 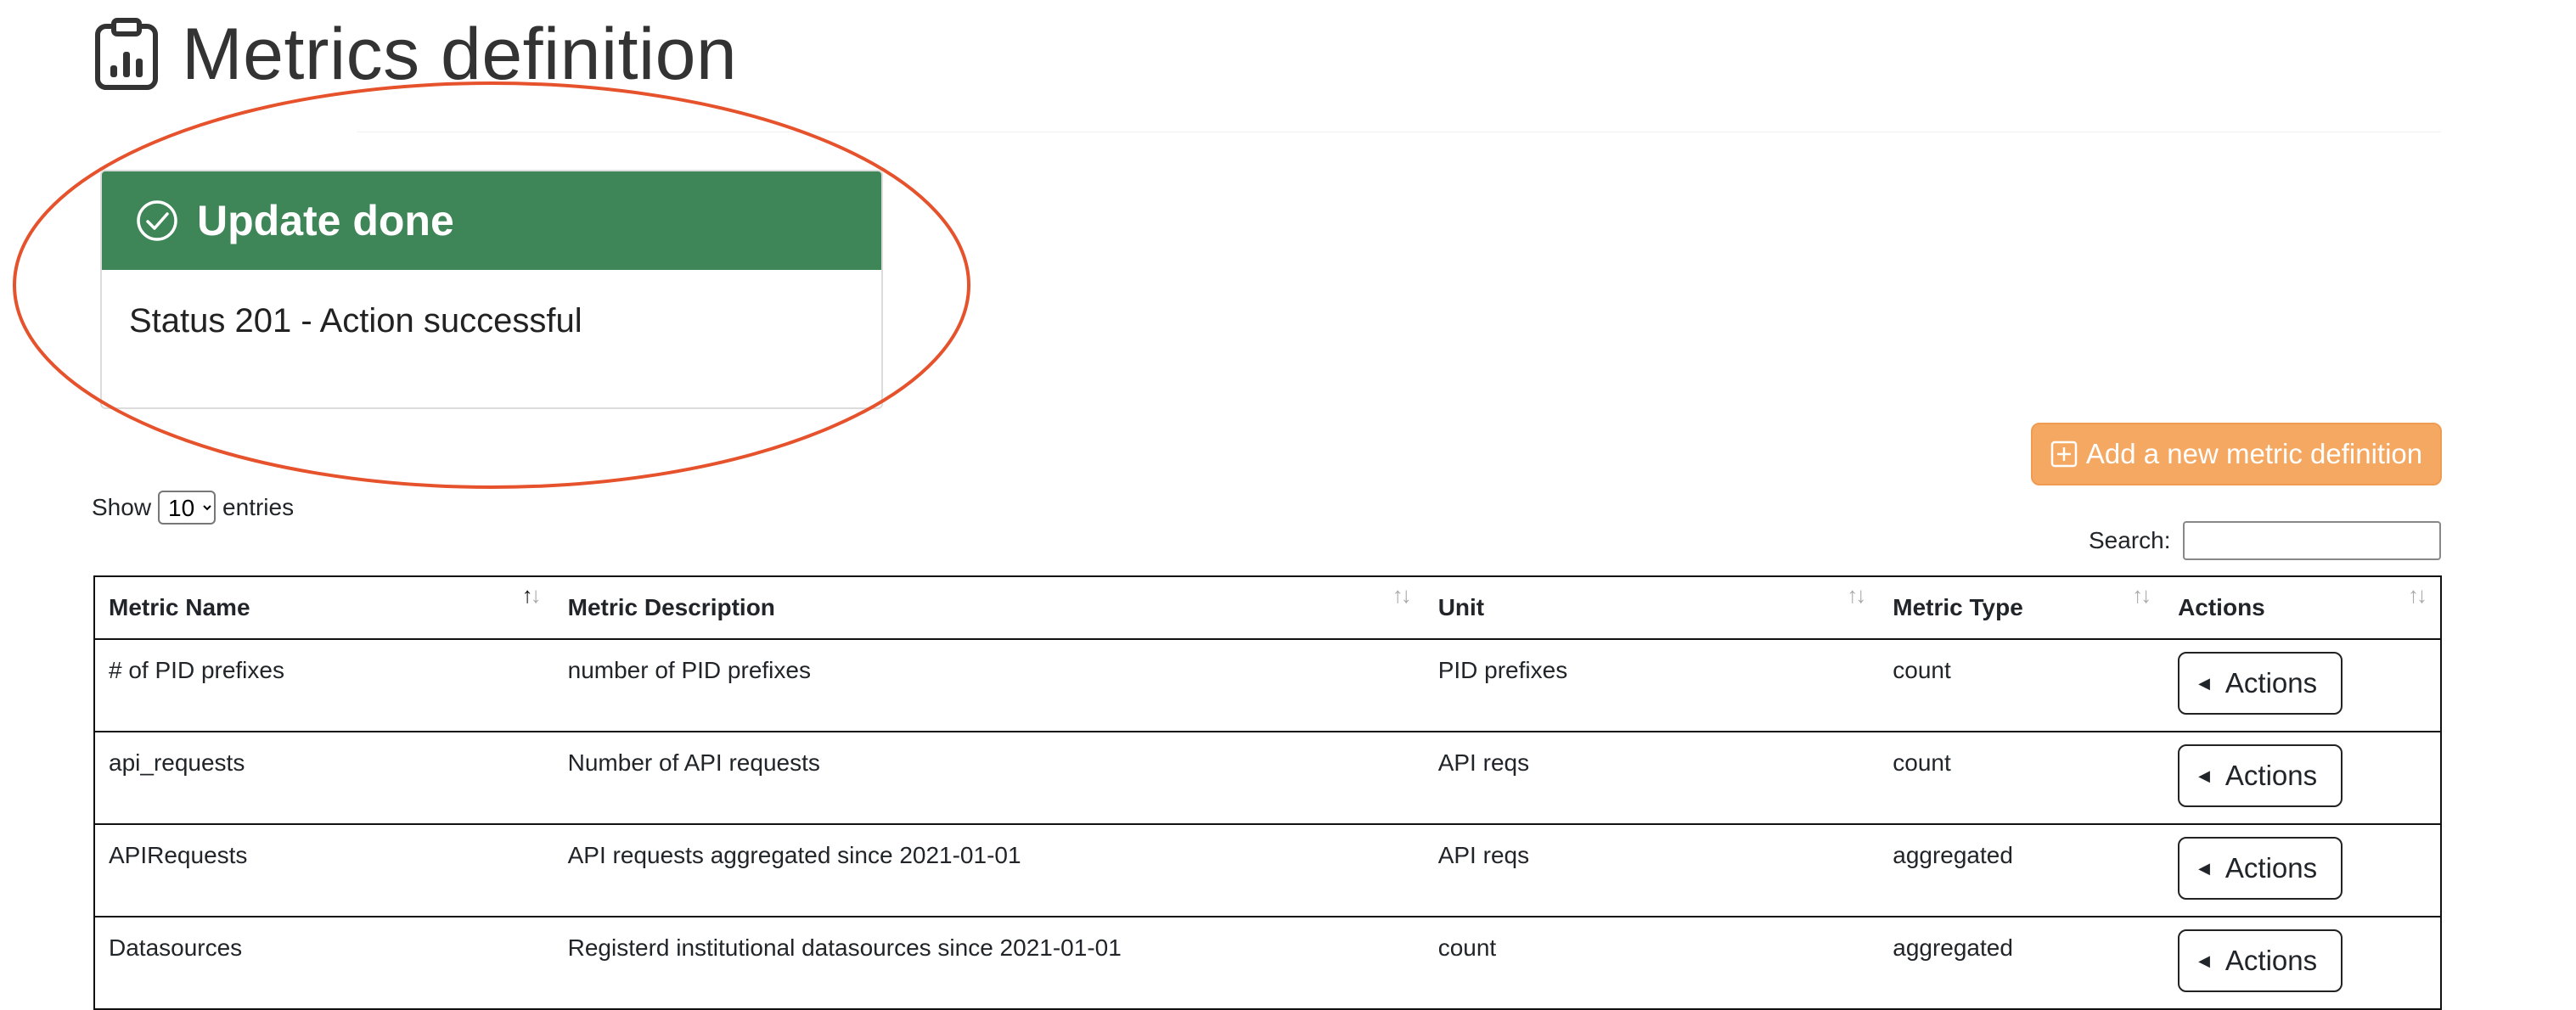 What do you see at coordinates (989, 607) in the screenshot?
I see `column-header-metric-description: Metric Description ↑↓` at bounding box center [989, 607].